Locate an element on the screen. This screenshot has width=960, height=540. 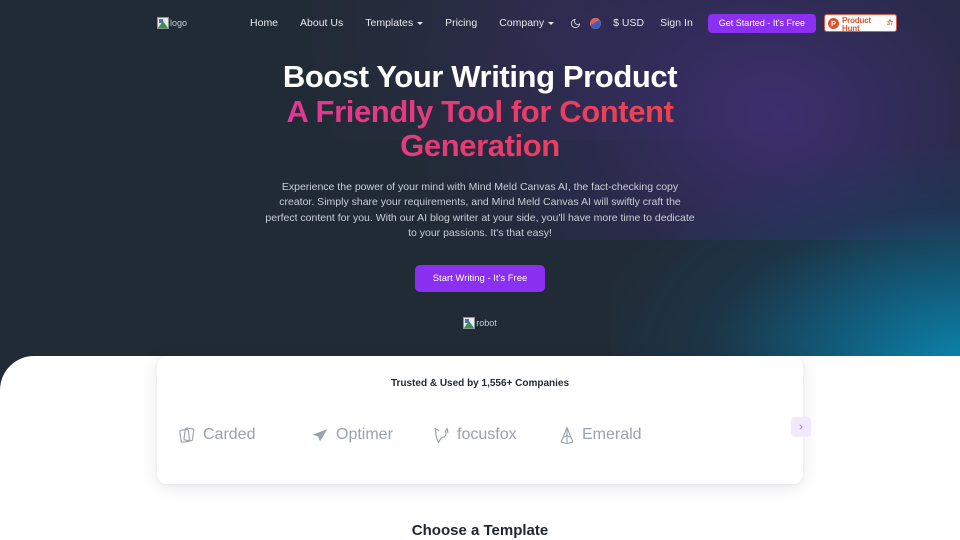
hero-cta-wrapper: Start Writing - It's Free is located at coordinates (480, 279).